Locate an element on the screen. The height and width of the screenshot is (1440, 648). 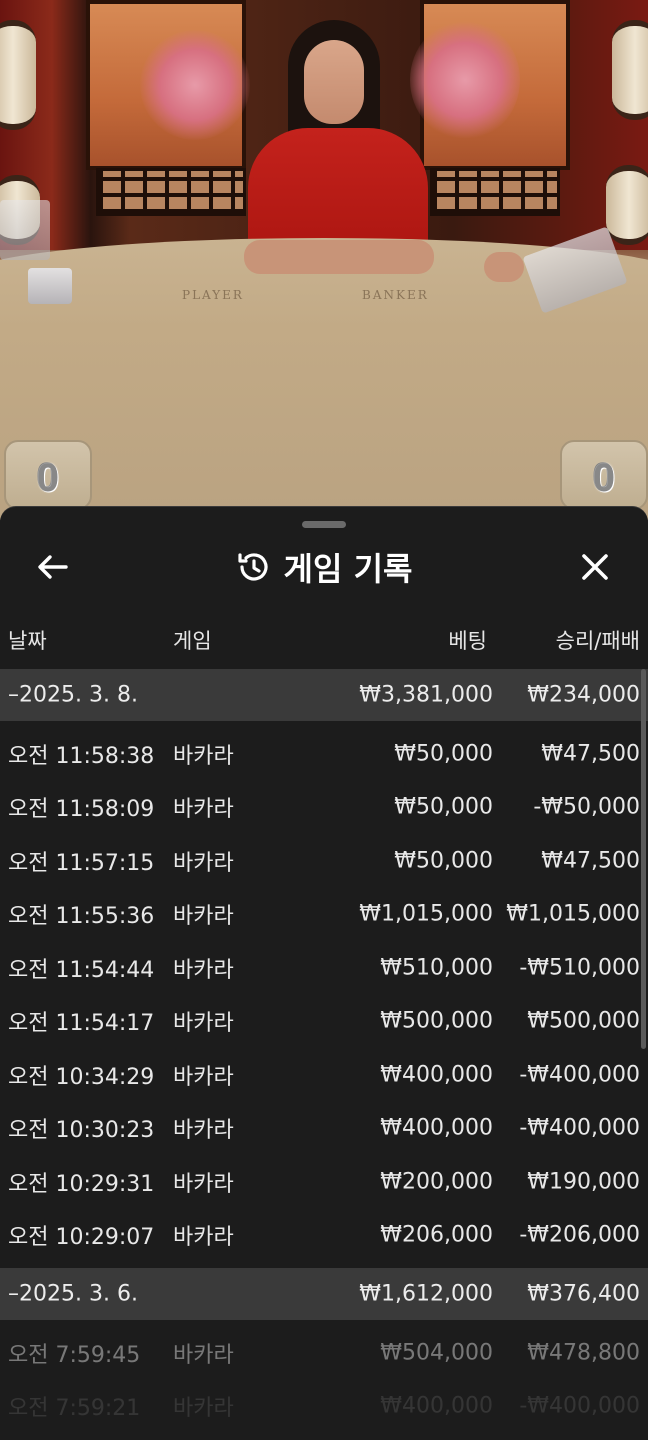
row-time: 오전 10:30:23 is located at coordinates (81, 1131).